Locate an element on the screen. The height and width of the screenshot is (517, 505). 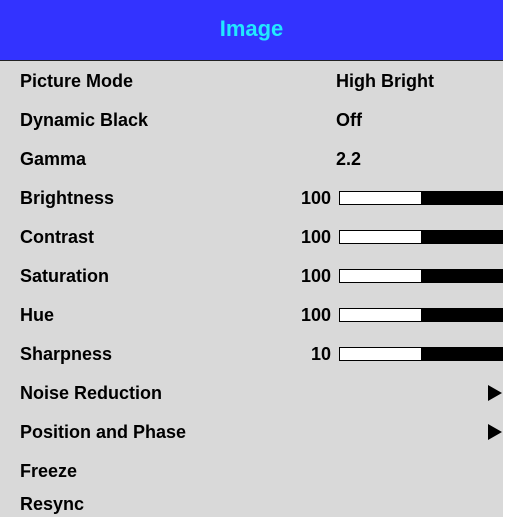
saturation-value: 100 is located at coordinates (315, 276).